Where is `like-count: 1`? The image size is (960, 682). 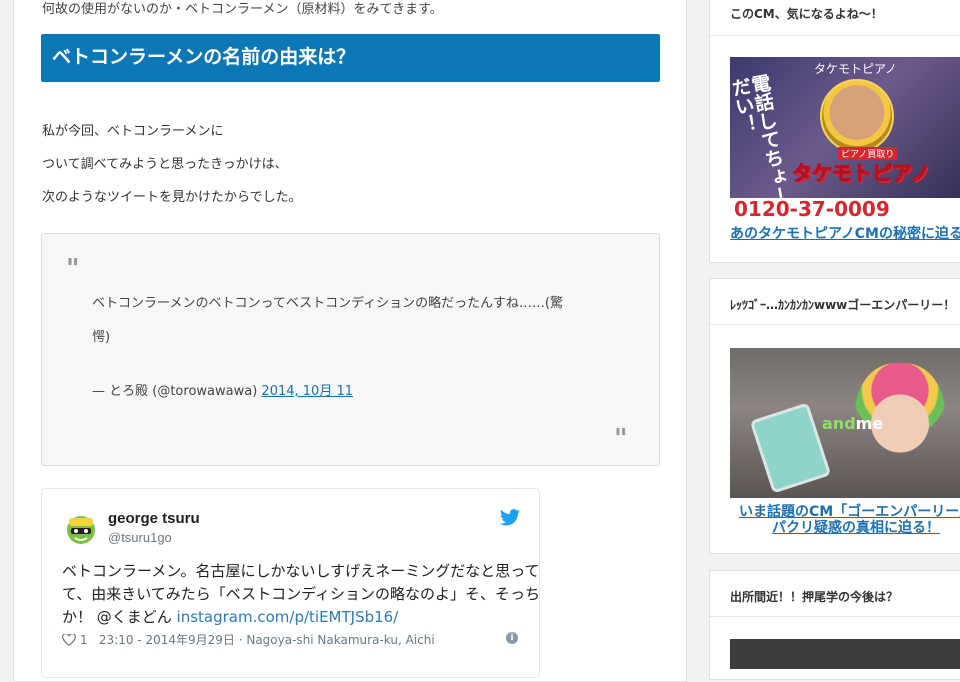 like-count: 1 is located at coordinates (83, 640).